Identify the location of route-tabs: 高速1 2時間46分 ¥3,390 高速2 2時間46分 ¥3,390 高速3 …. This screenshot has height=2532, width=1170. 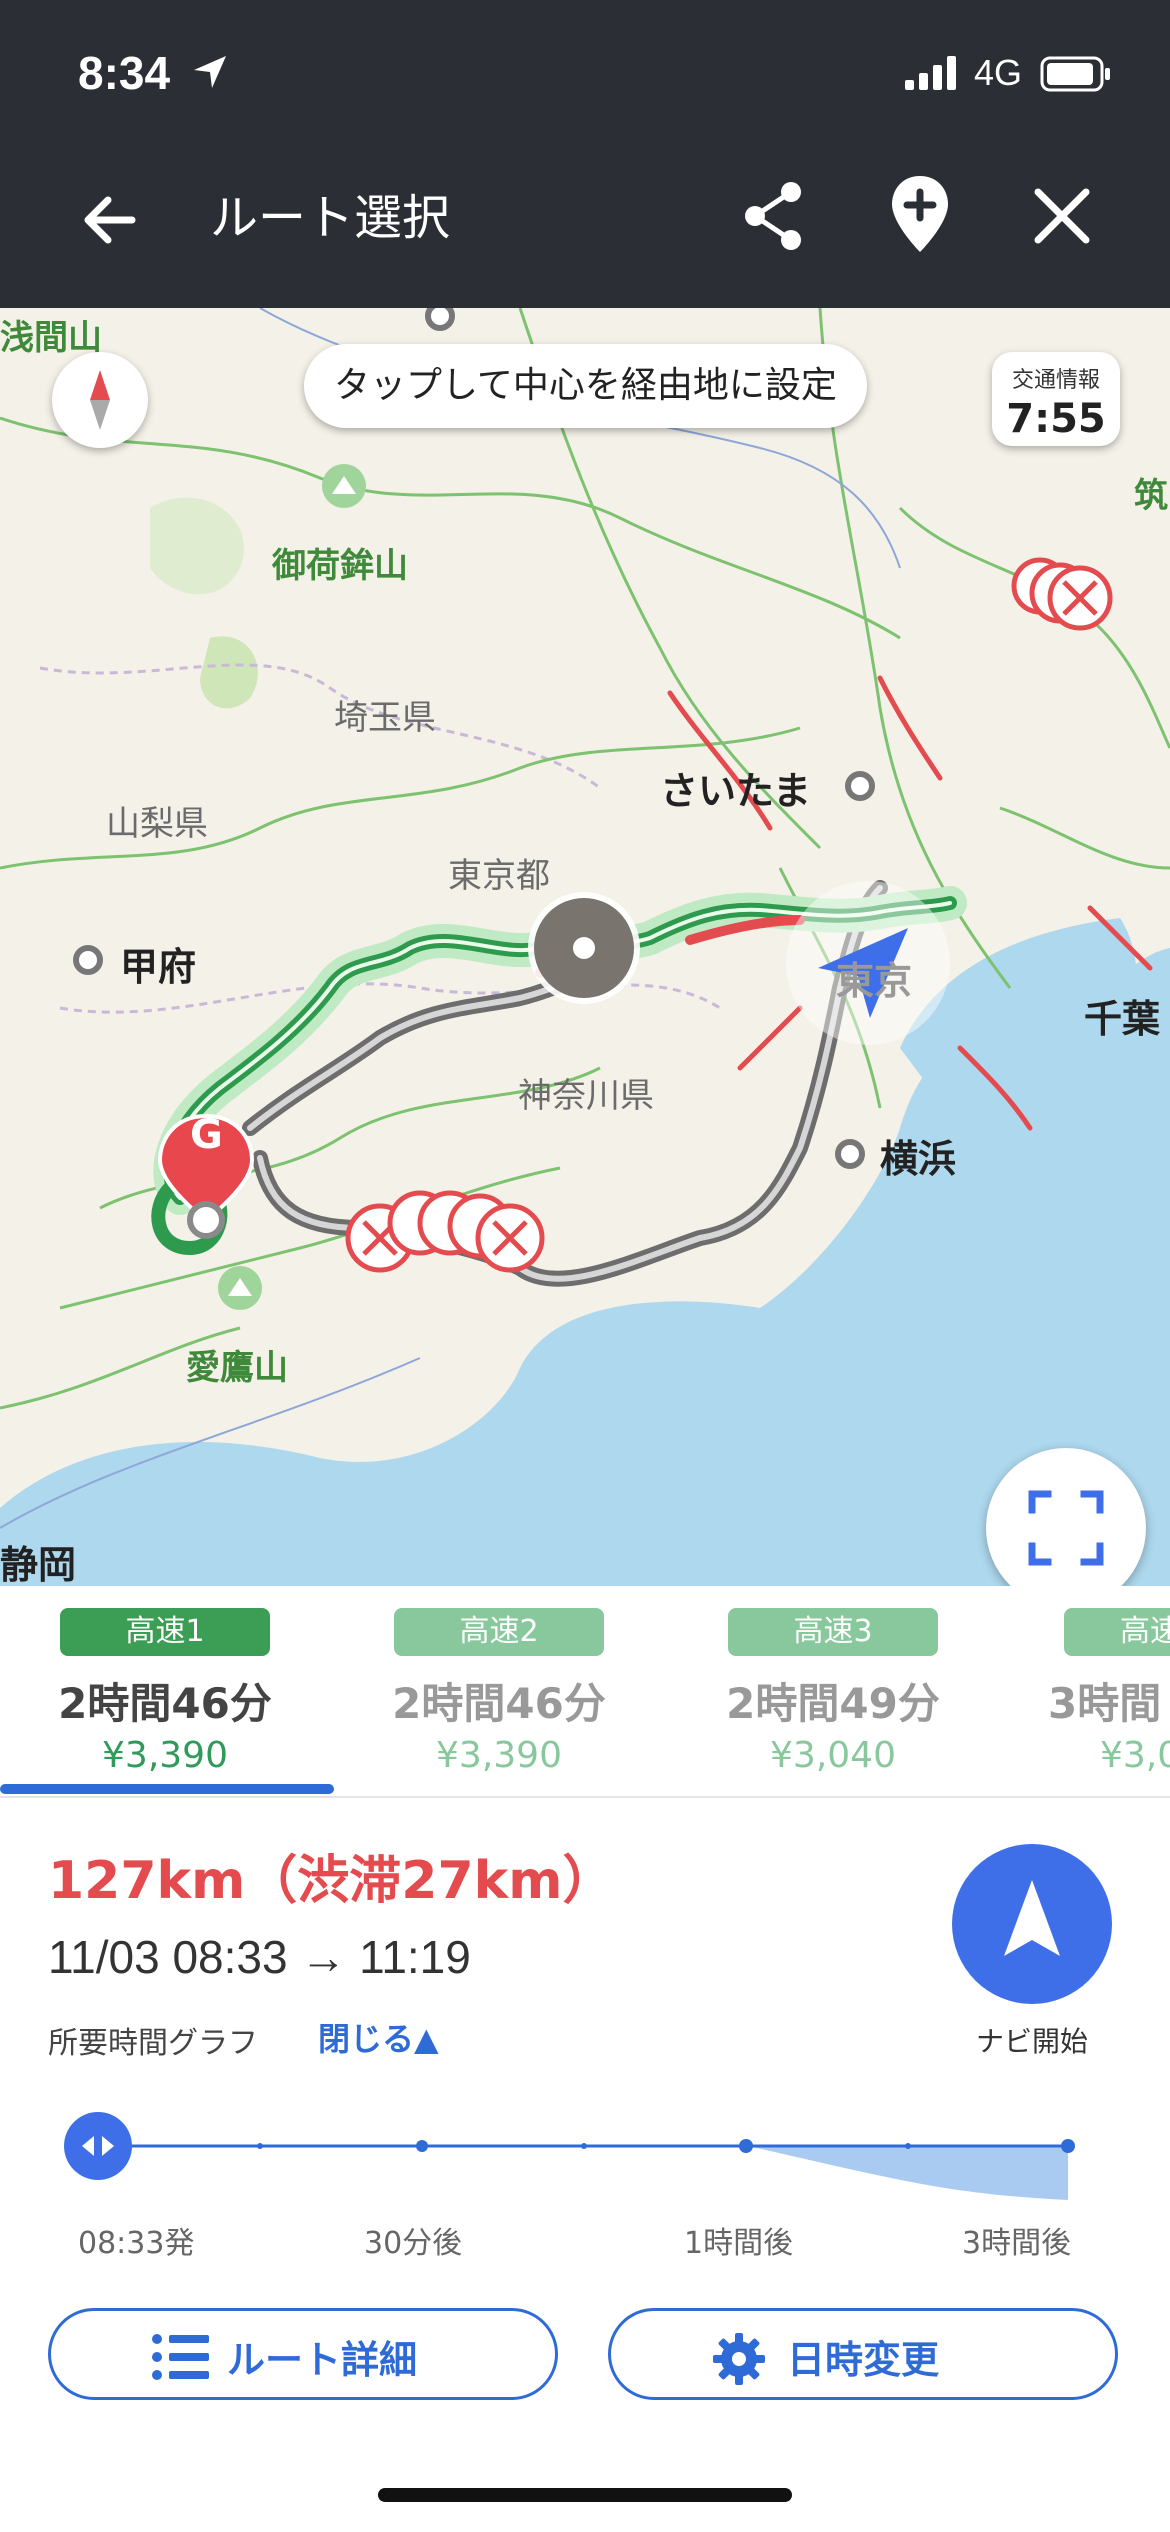
(585, 1692).